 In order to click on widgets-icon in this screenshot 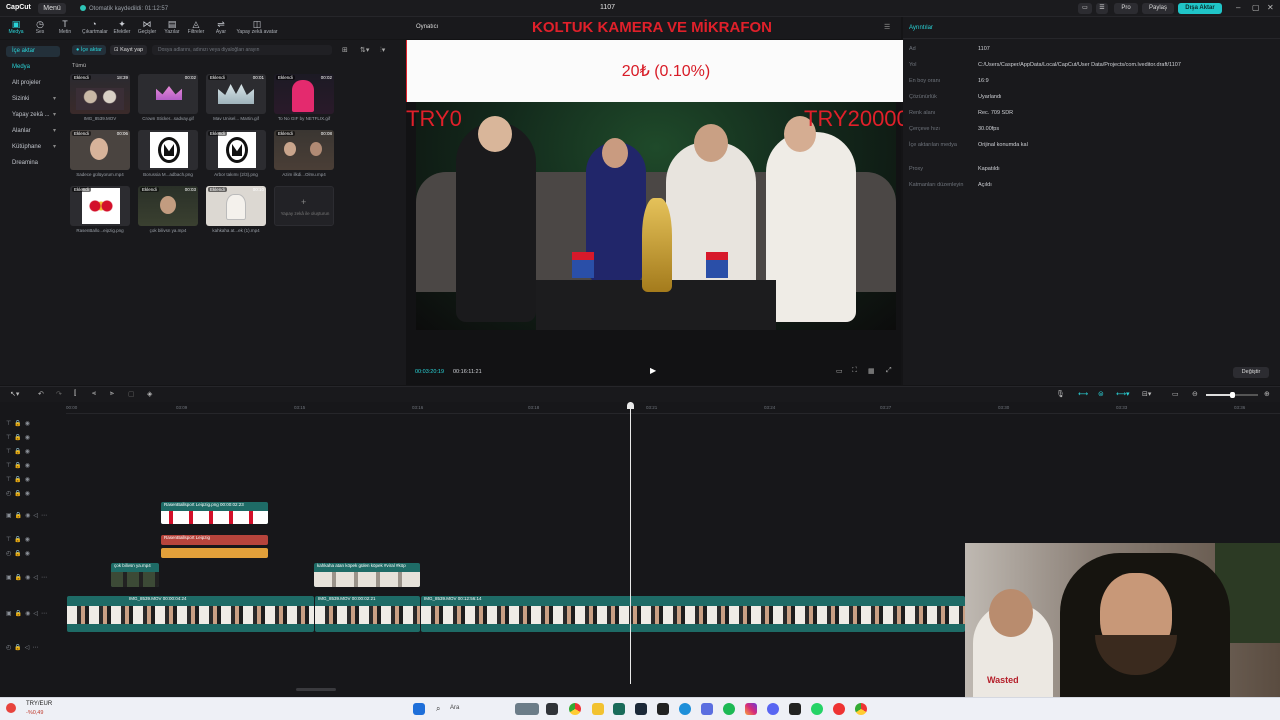, I will do `click(527, 709)`.